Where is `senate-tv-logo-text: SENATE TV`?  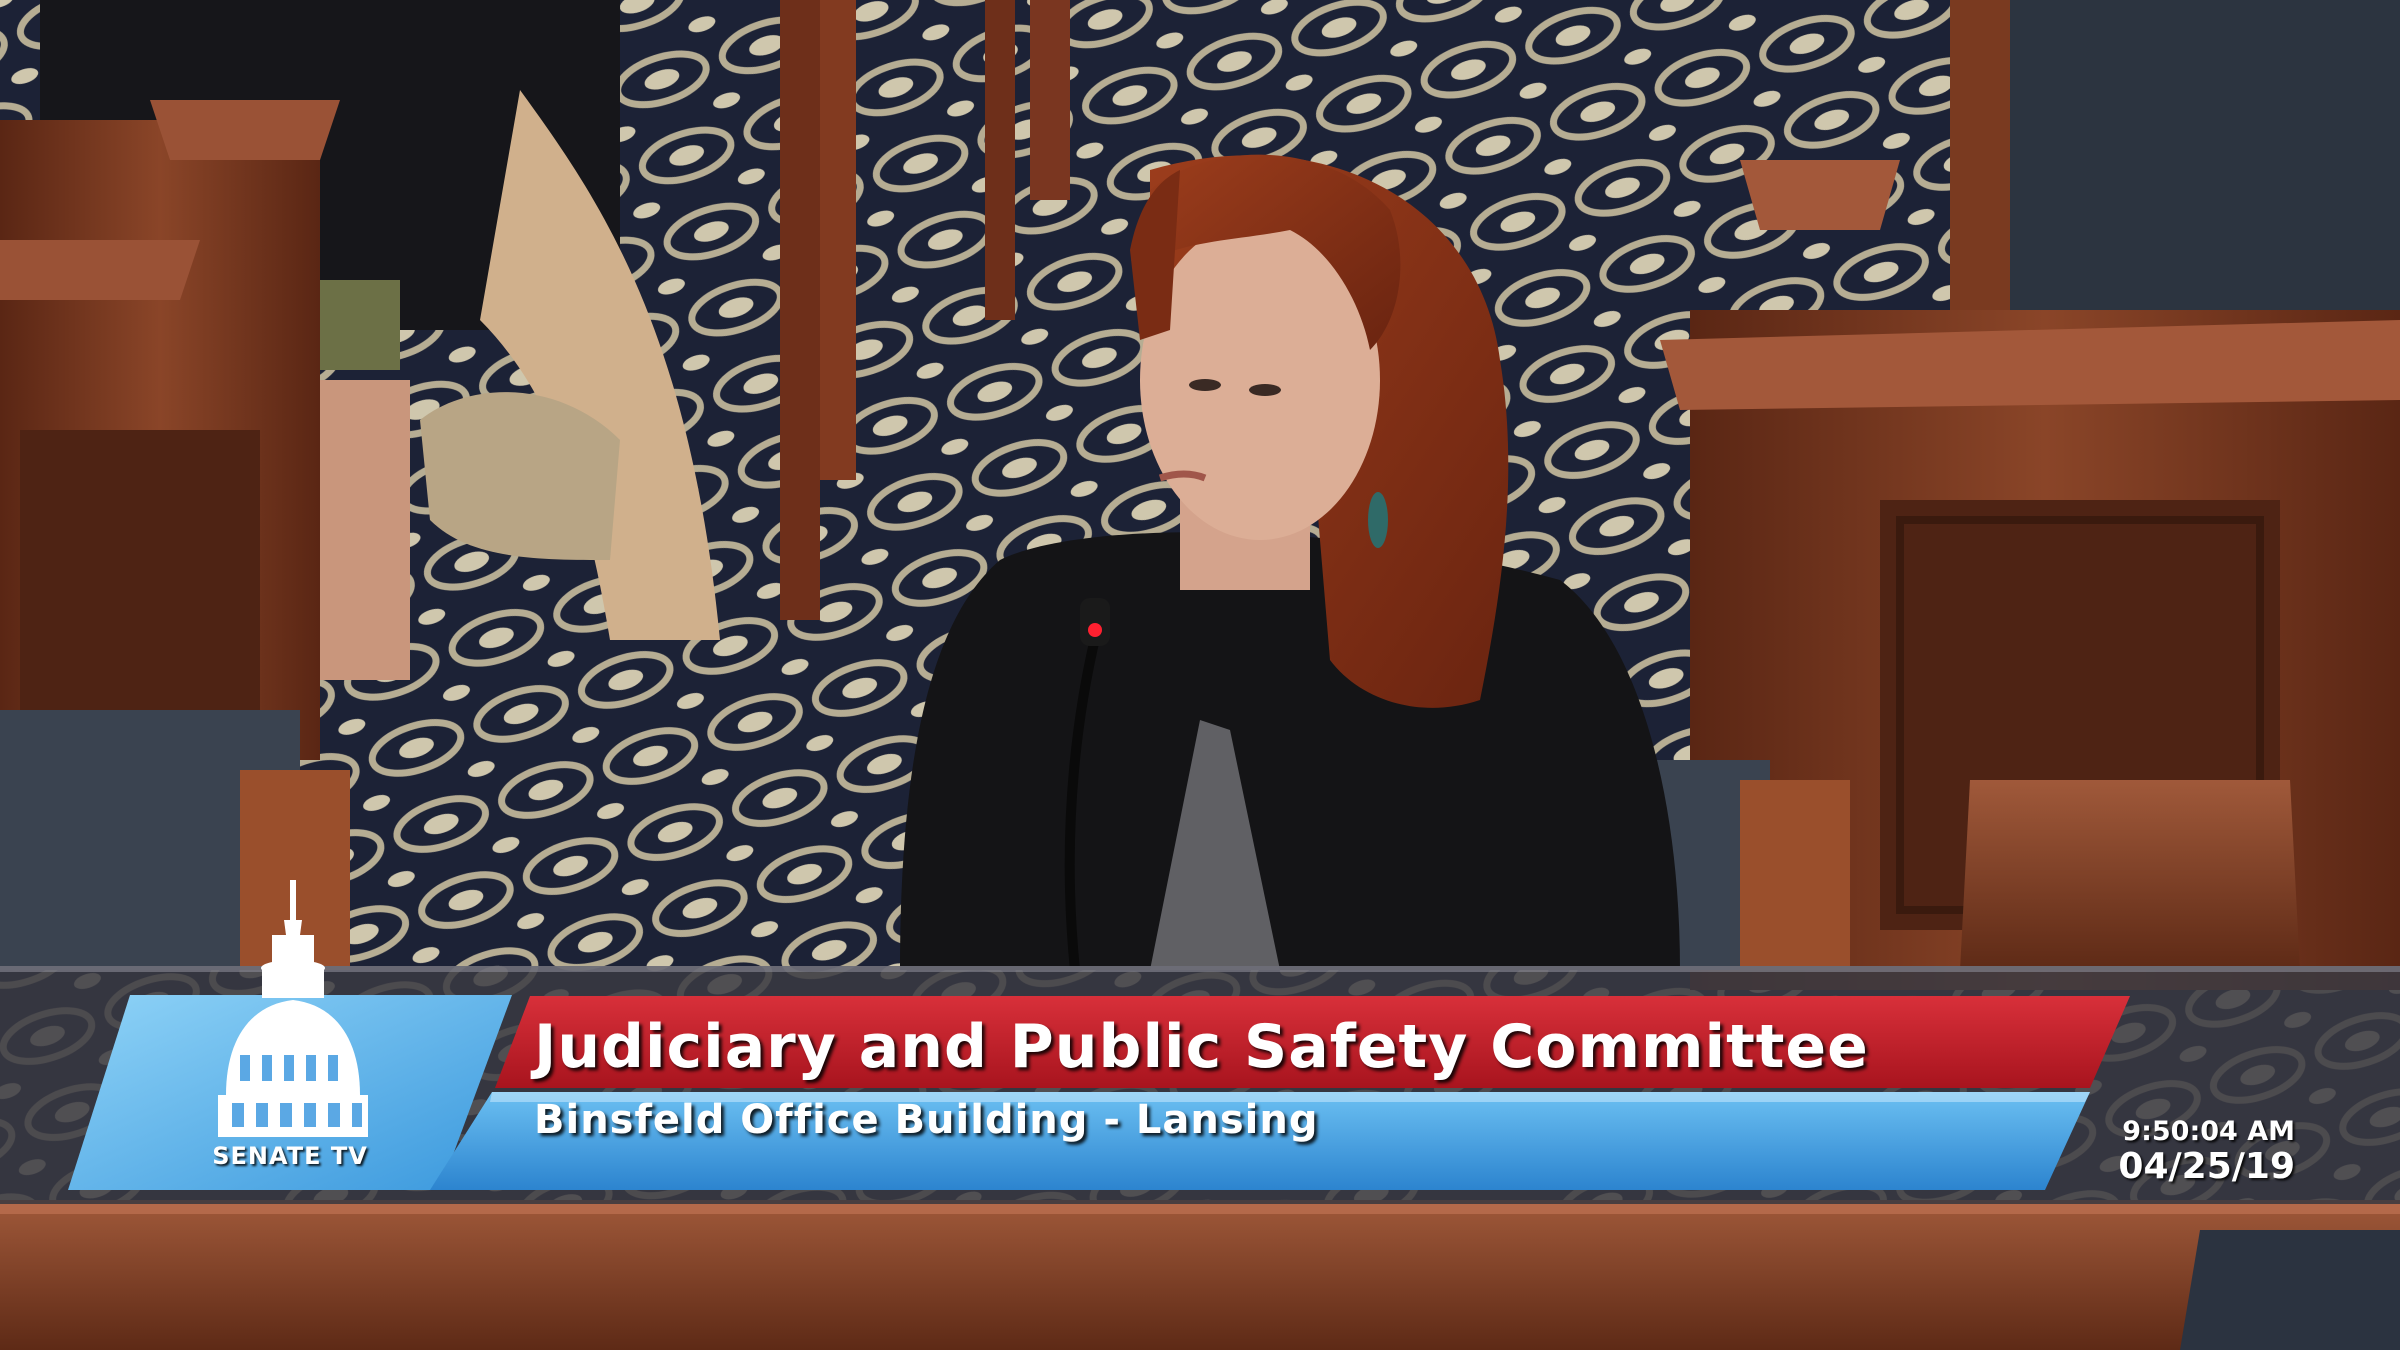
senate-tv-logo-text: SENATE TV is located at coordinates (290, 1156).